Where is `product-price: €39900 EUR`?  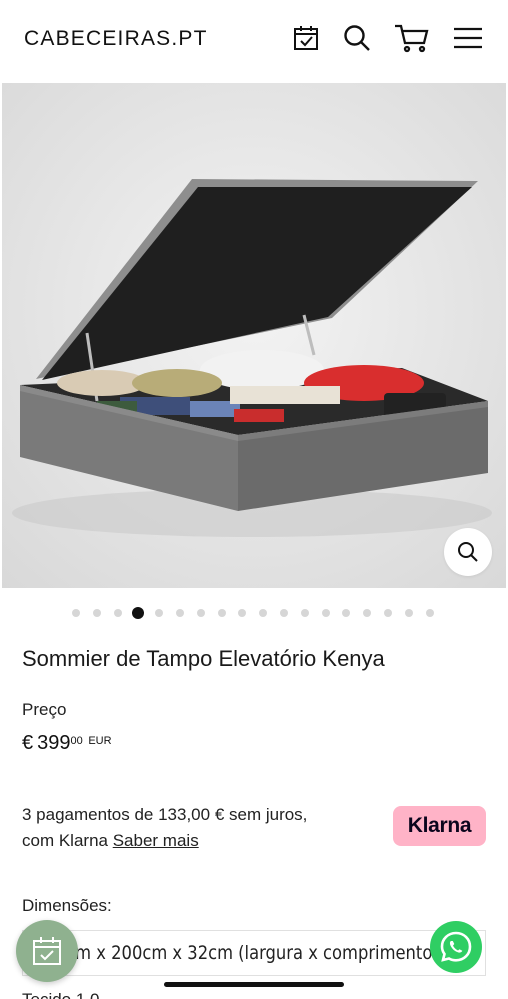 product-price: €39900 EUR is located at coordinates (67, 743).